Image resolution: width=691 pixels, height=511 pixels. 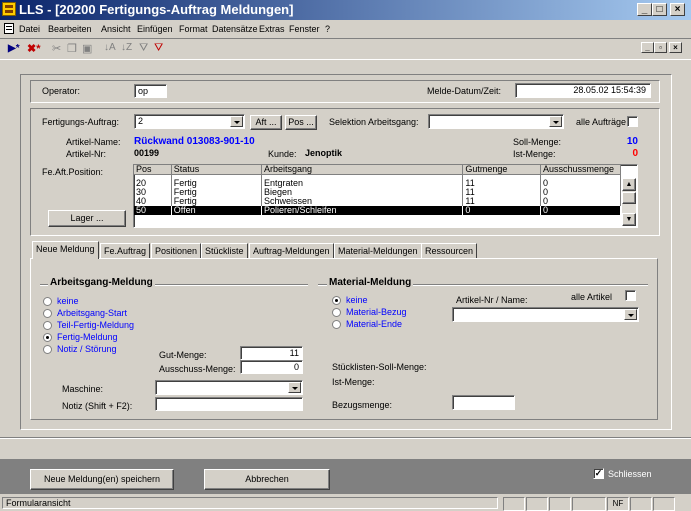 I want to click on selektion-arbeitsgang-select, so click(x=496, y=121).